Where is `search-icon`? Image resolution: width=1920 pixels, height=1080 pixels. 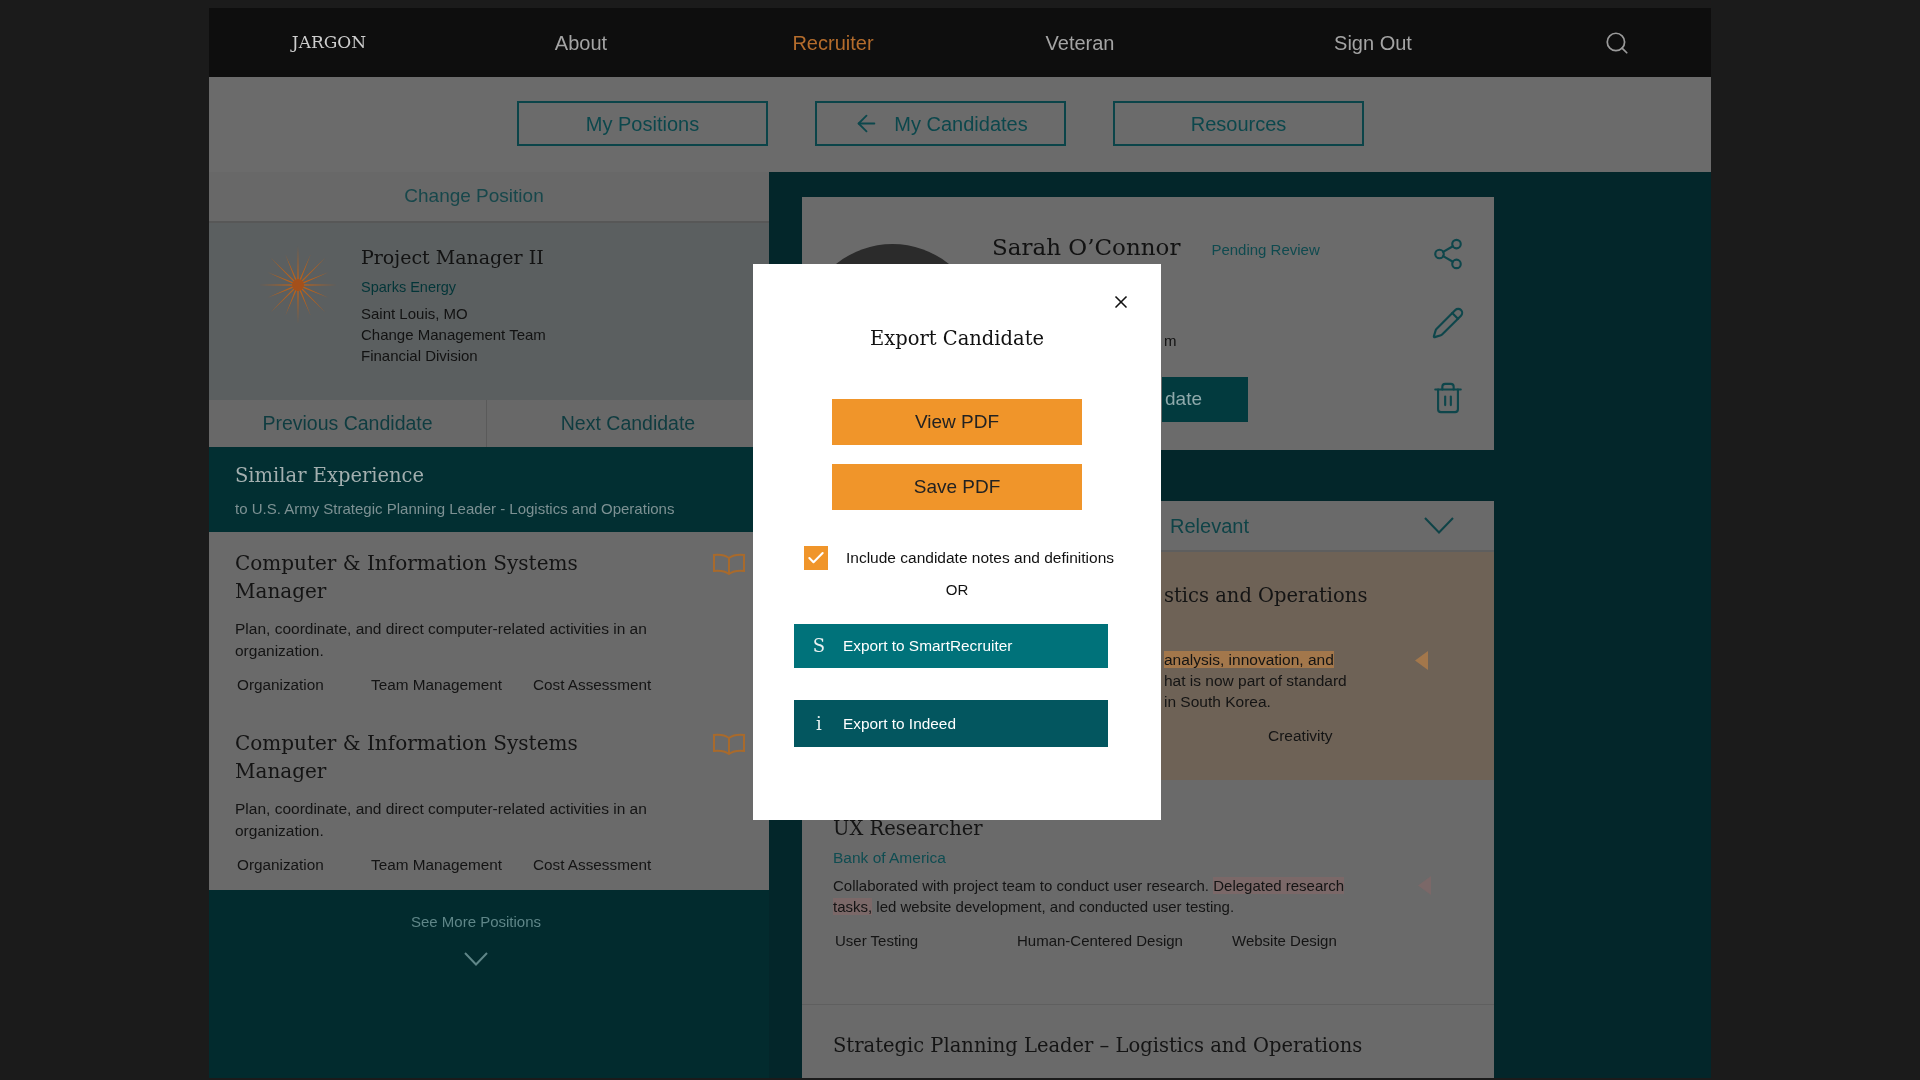 search-icon is located at coordinates (1617, 42).